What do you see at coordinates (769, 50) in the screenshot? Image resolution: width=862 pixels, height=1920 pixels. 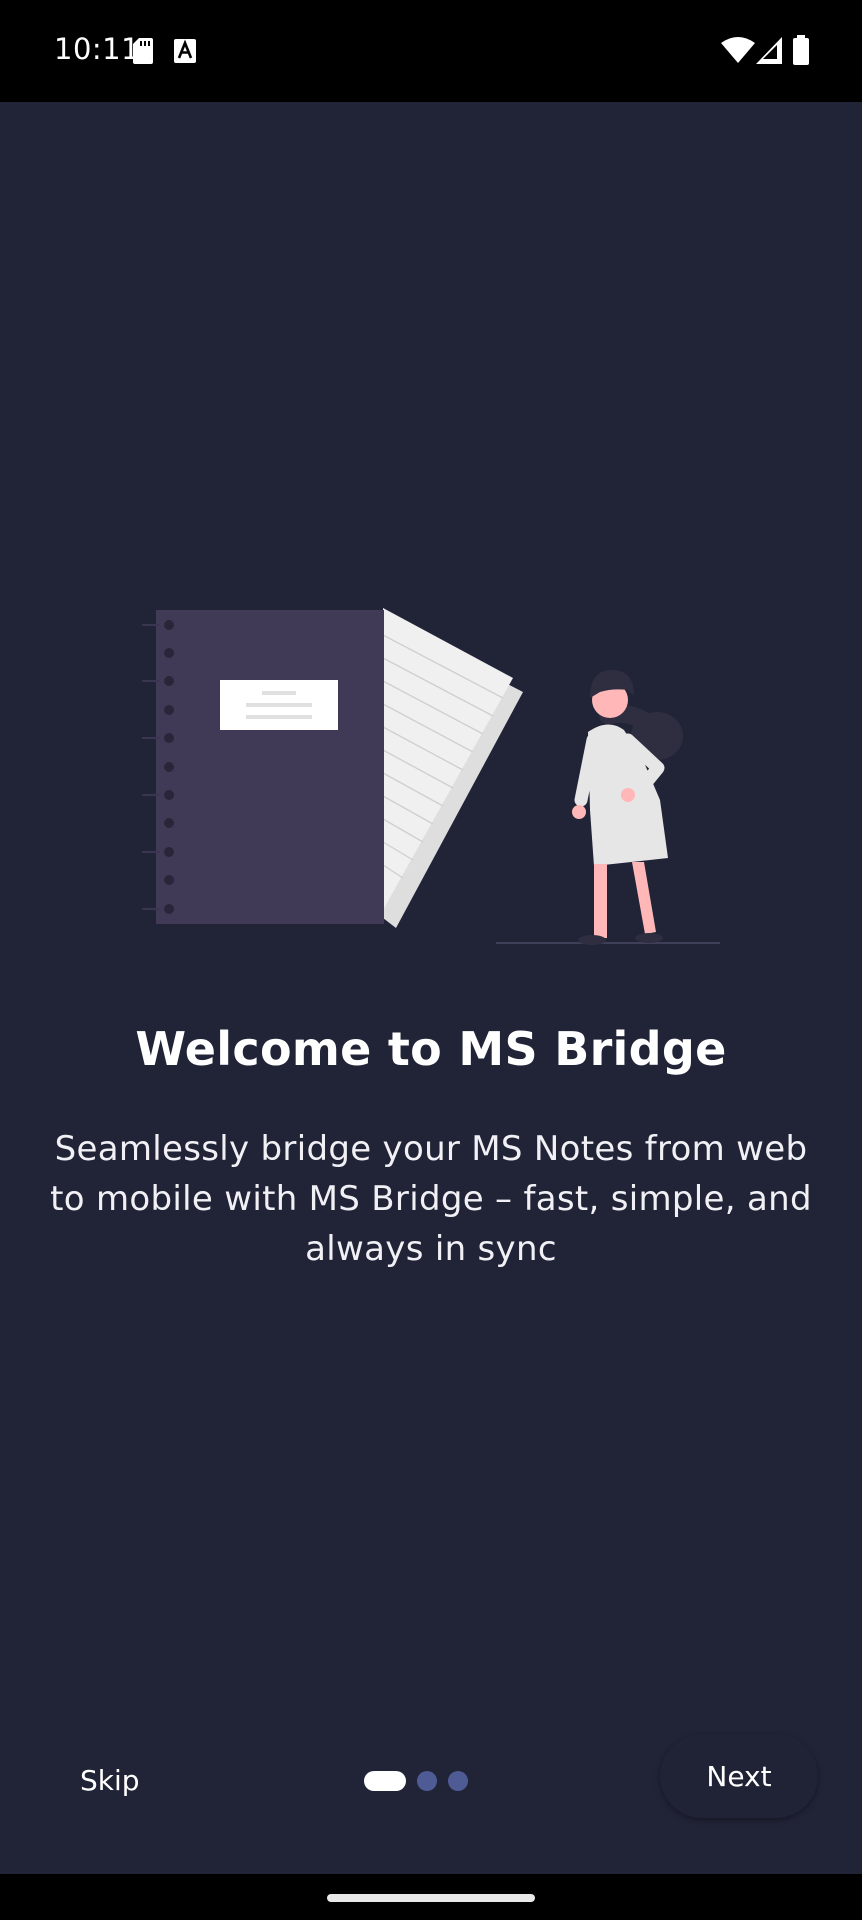 I see `signal-icon` at bounding box center [769, 50].